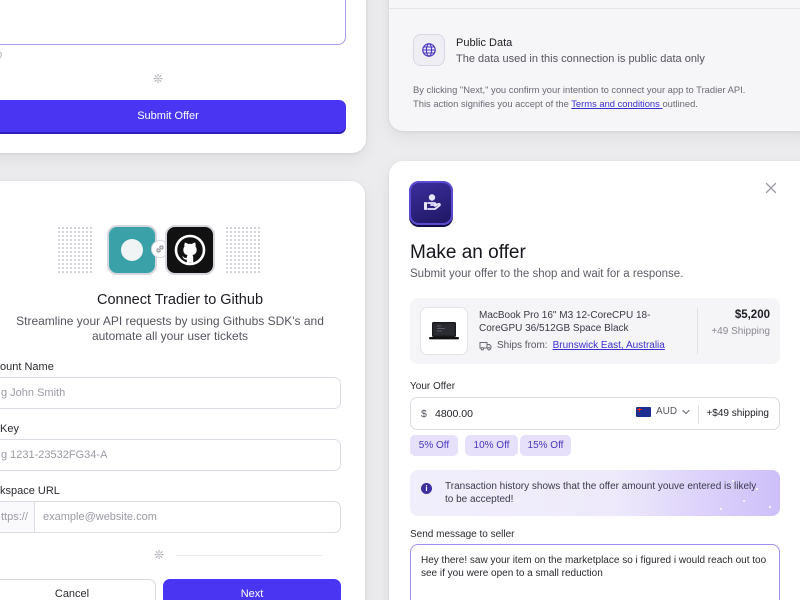 The image size is (800, 600). What do you see at coordinates (771, 190) in the screenshot?
I see `close-icon` at bounding box center [771, 190].